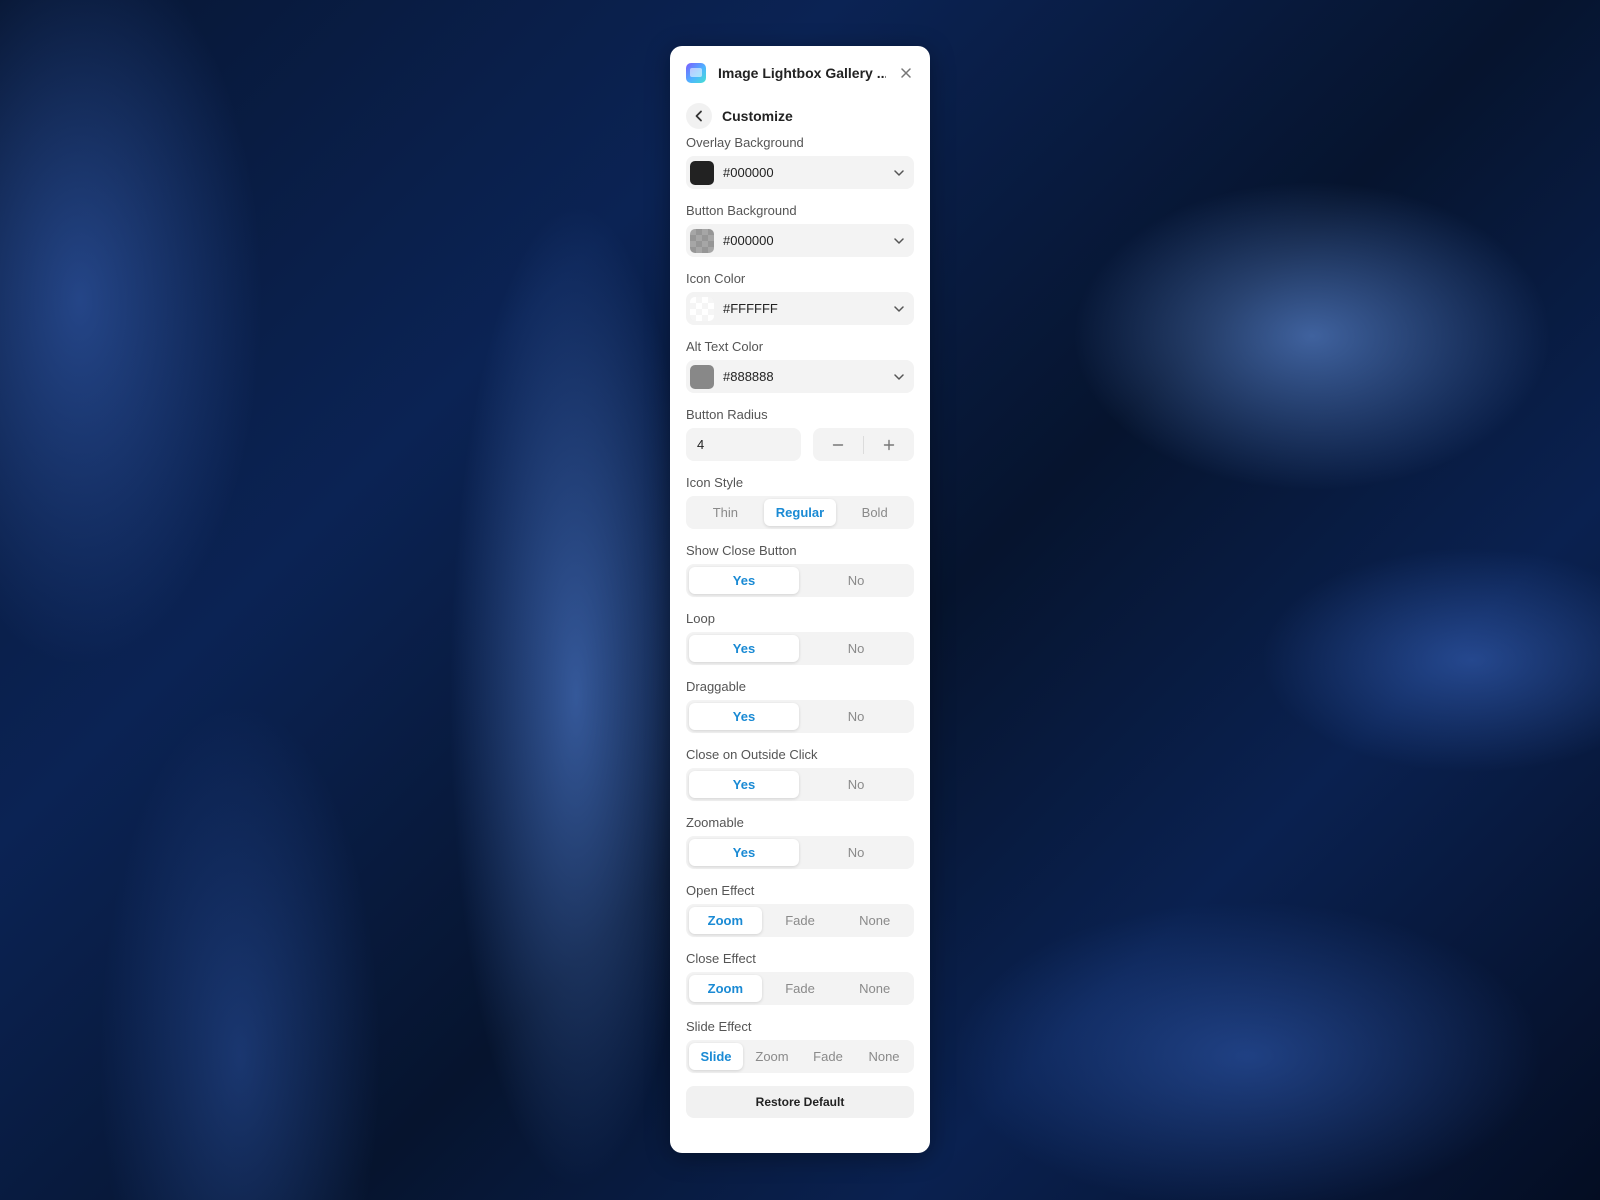 This screenshot has height=1200, width=1600. I want to click on field-overlay-background: Overlay Background #000000, so click(800, 161).